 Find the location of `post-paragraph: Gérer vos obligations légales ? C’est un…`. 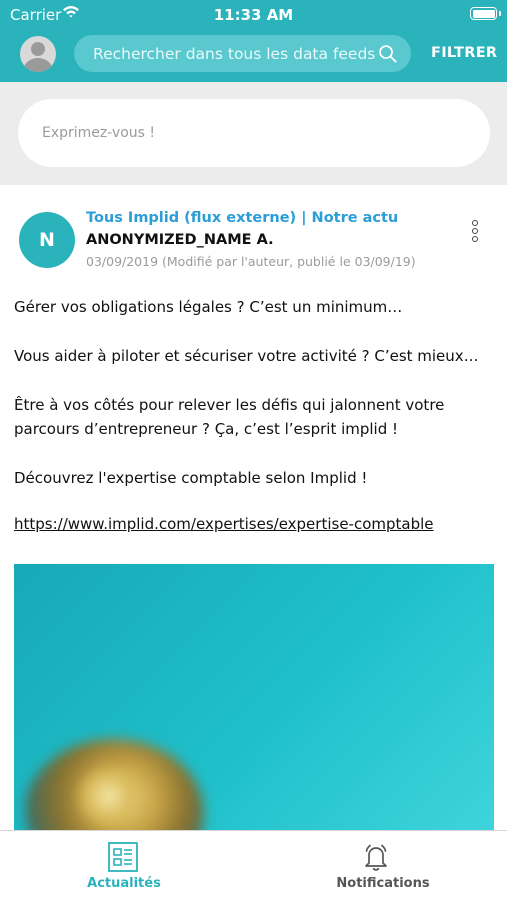

post-paragraph: Gérer vos obligations légales ? C’est un… is located at coordinates (208, 307).